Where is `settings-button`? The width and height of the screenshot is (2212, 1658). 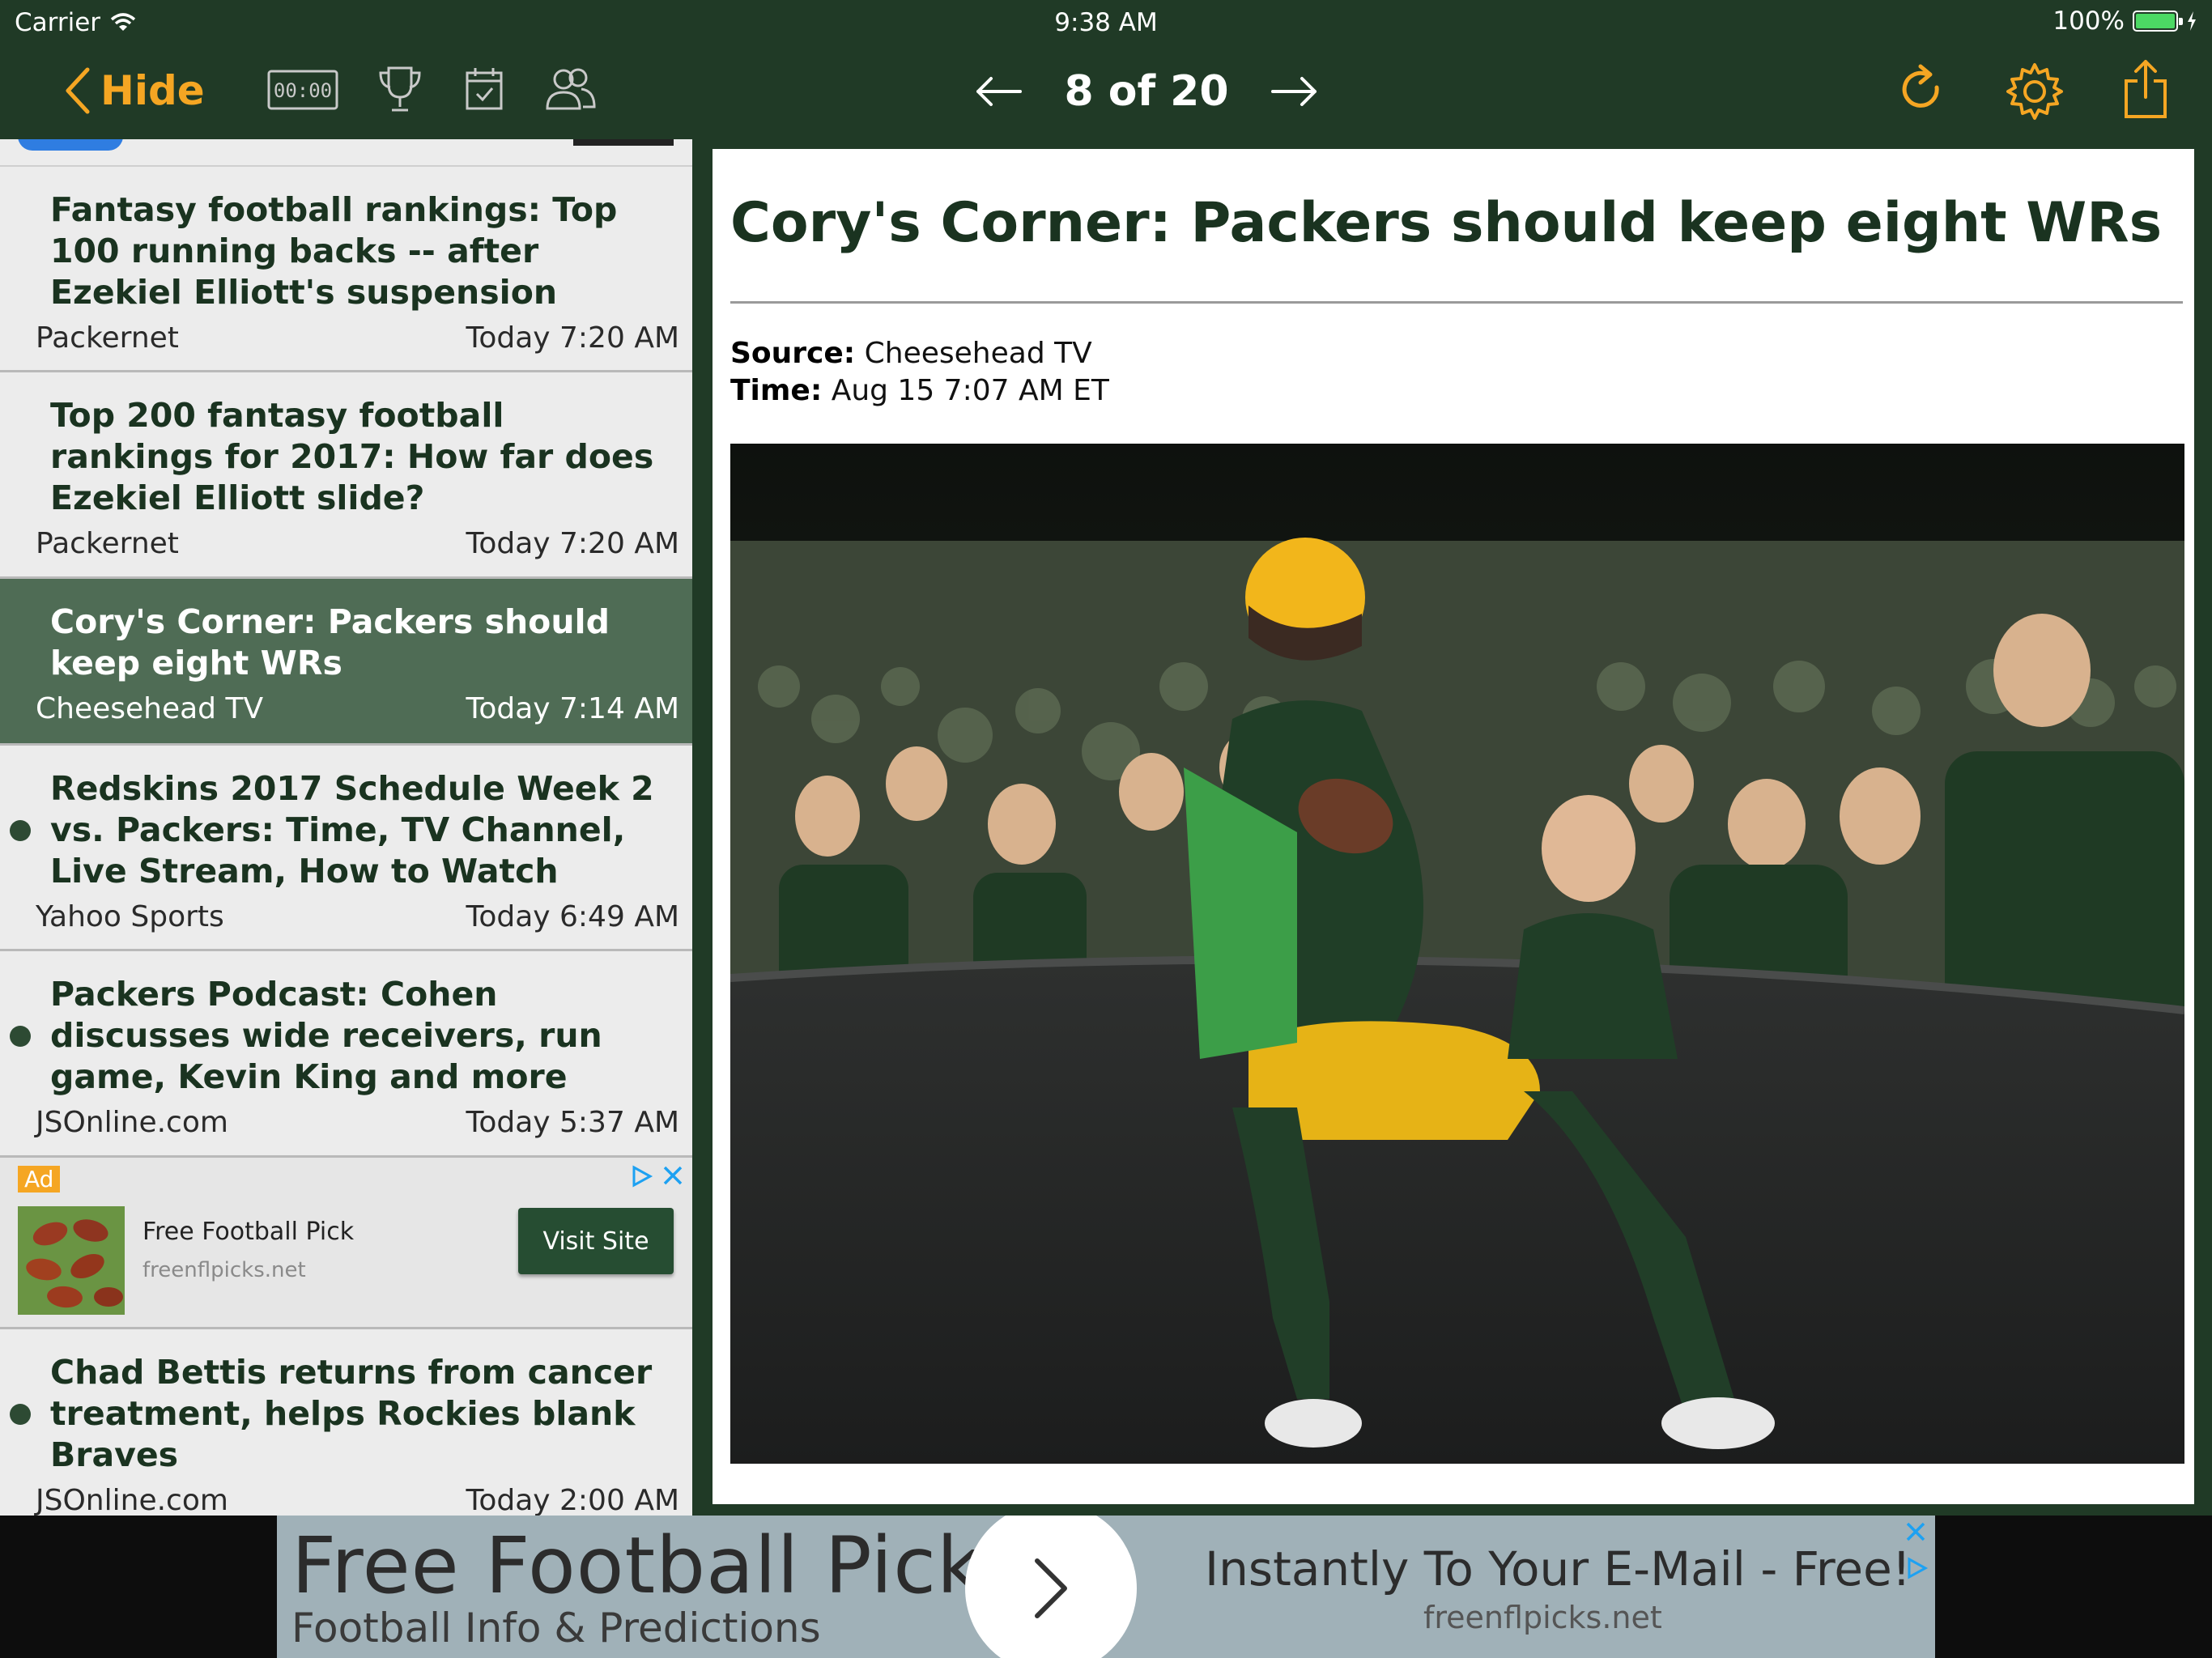
settings-button is located at coordinates (2035, 93).